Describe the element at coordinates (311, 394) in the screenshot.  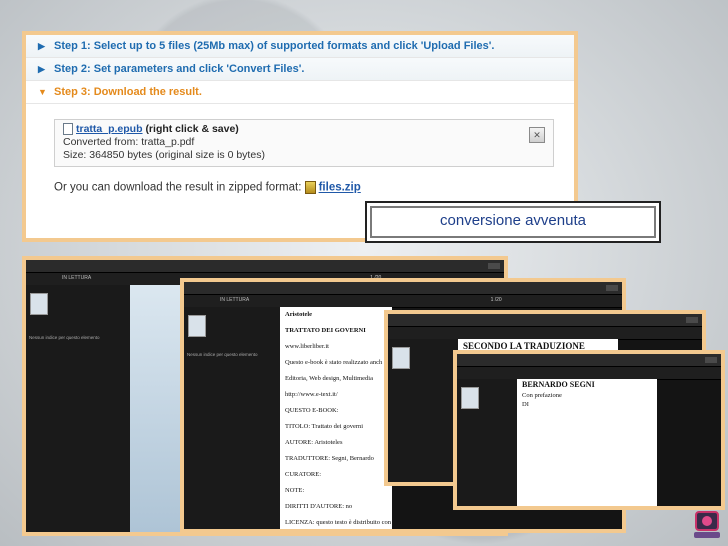
I see `doc-line: http://www.e-text.it/` at that location.